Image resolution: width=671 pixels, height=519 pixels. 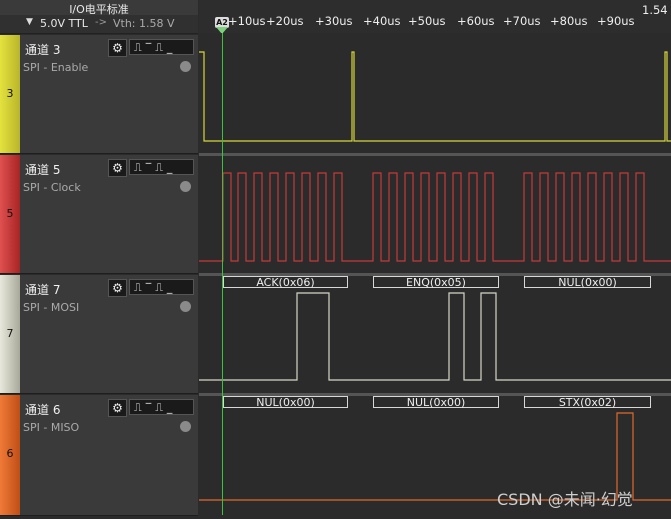 What do you see at coordinates (43, 290) in the screenshot?
I see `channel-name: 通道 7` at bounding box center [43, 290].